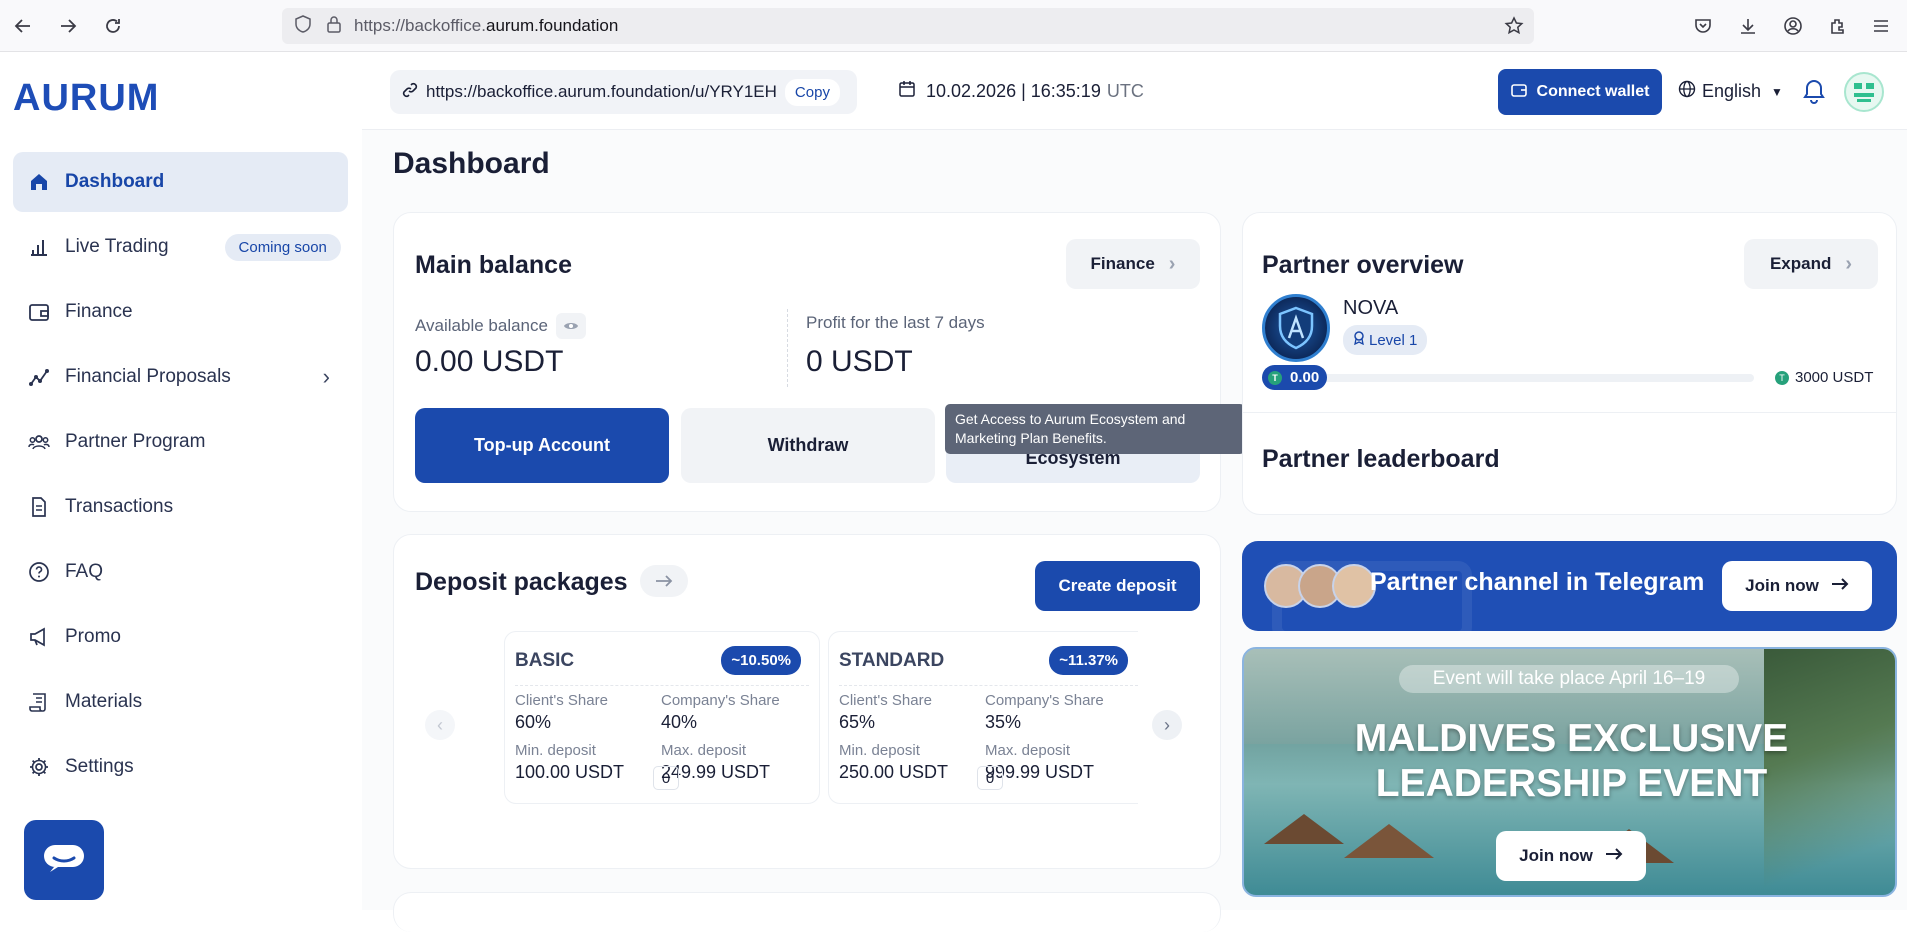  I want to click on copy-link-button: Copy, so click(812, 92).